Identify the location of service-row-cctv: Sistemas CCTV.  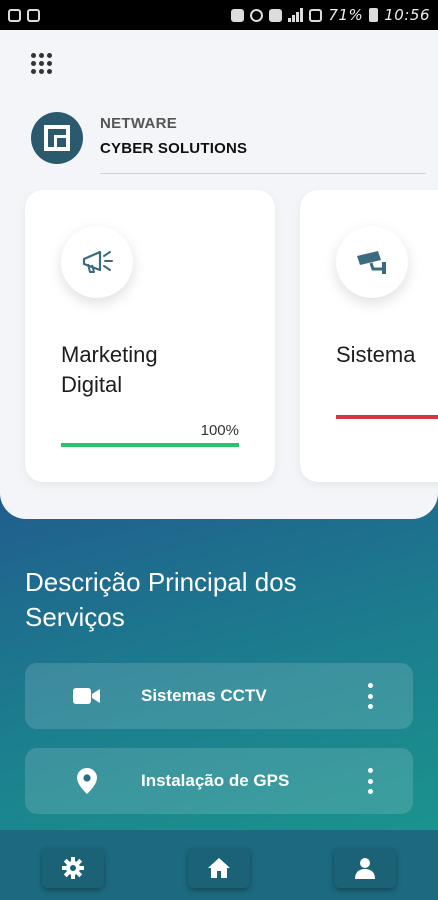
(219, 696).